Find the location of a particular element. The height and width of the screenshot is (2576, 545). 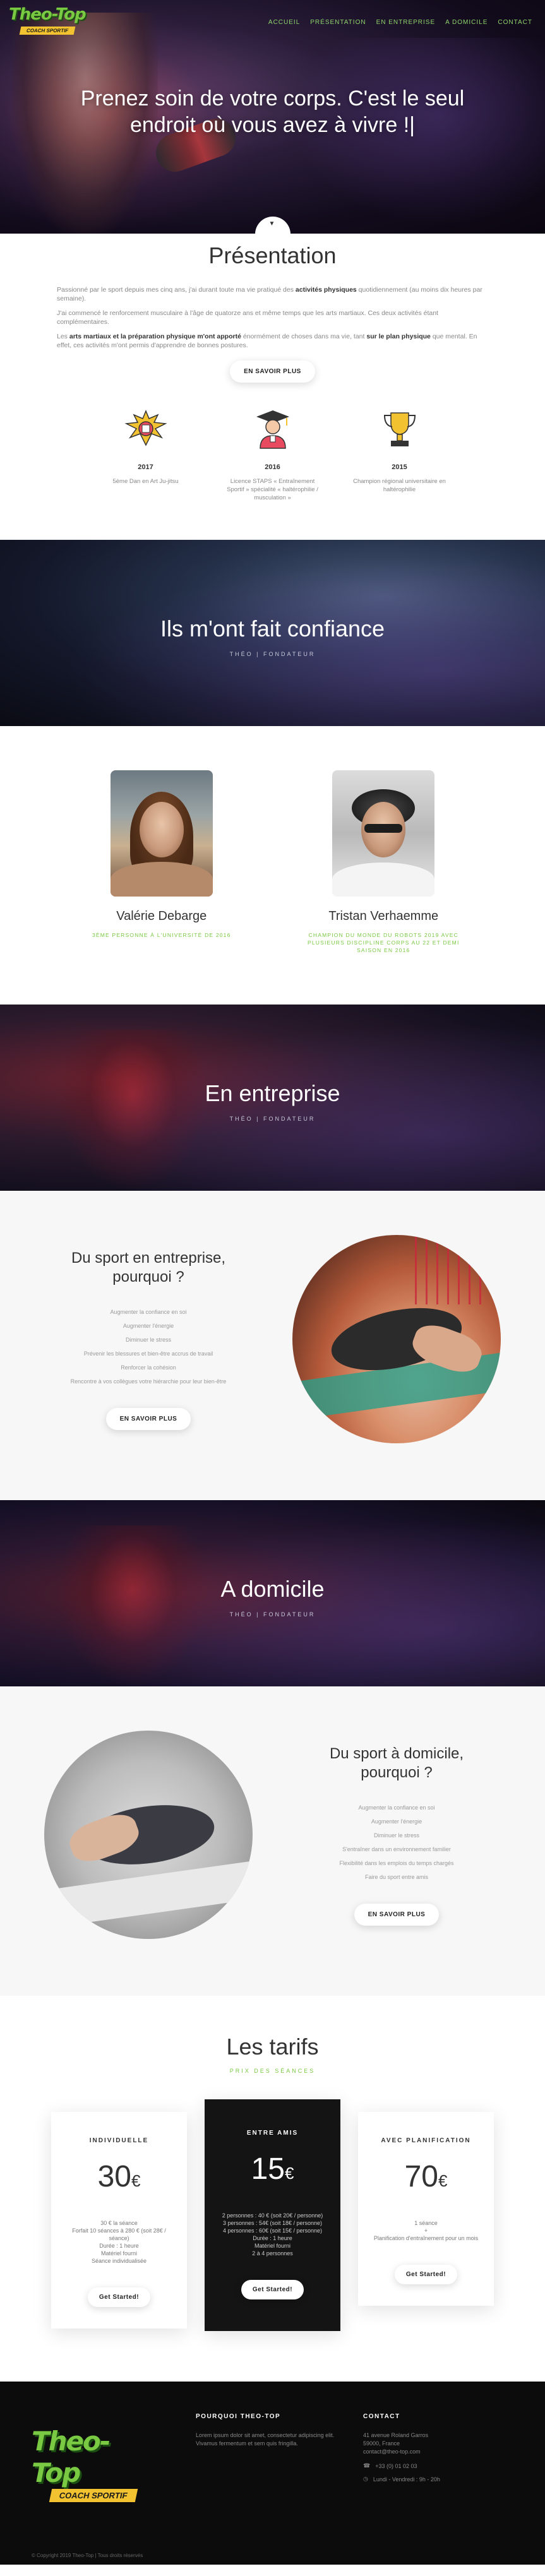

photo-sunglasses is located at coordinates (383, 828).